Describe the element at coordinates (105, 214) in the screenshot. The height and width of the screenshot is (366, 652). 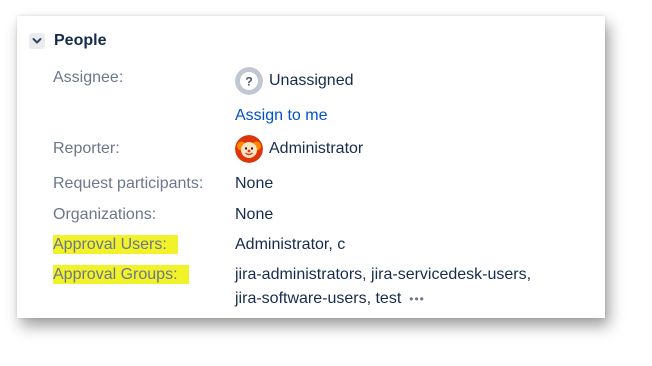
I see `organizations-label: Organizations:` at that location.